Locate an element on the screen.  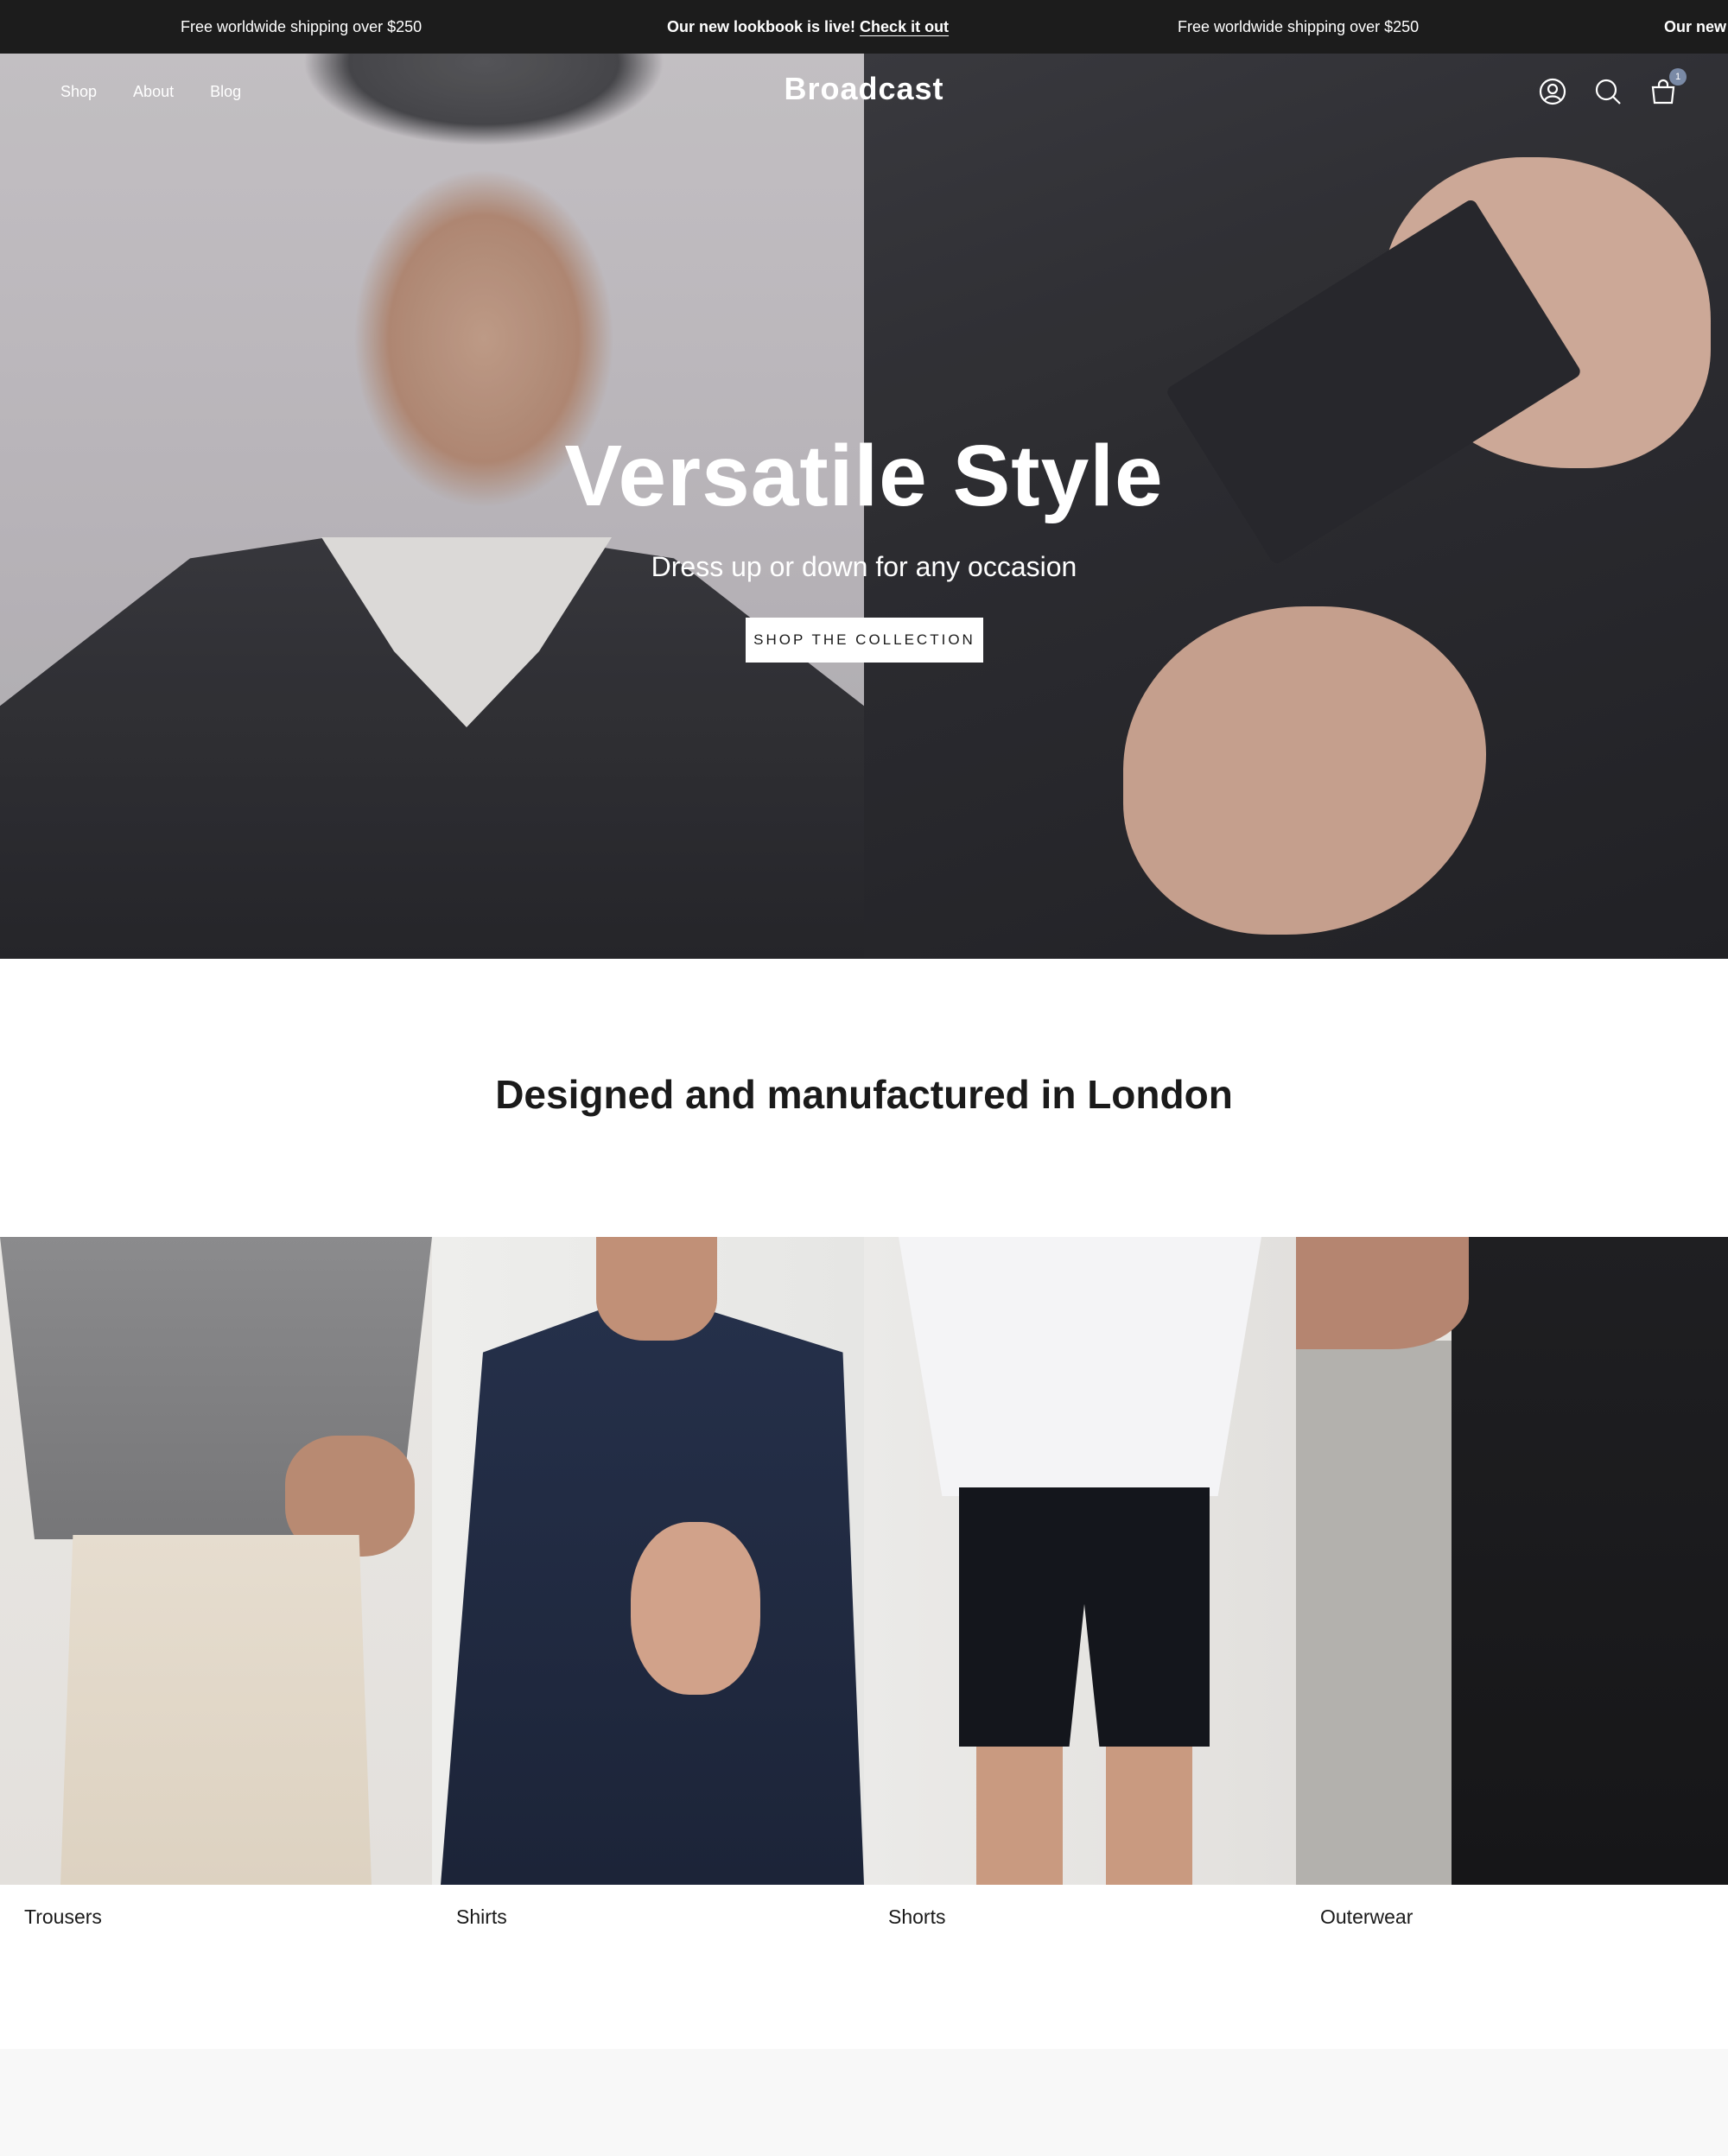
hero-subtitle: Dress up or down for any occasion is located at coordinates (864, 567).